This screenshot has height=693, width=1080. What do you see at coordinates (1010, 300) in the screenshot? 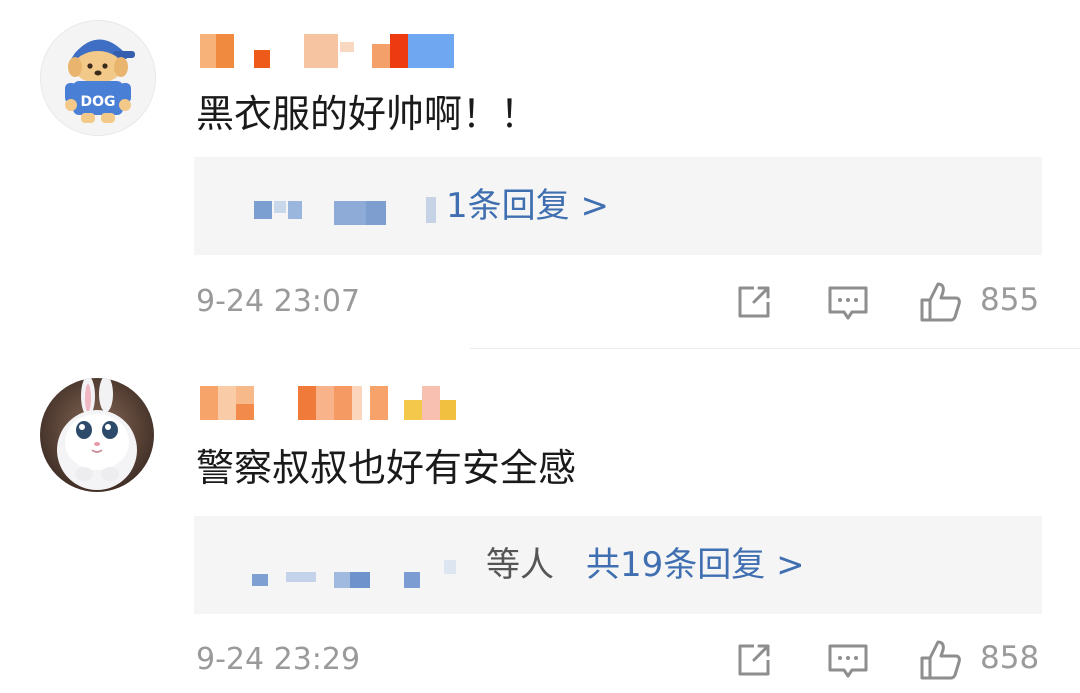
I see `like-count: 855` at bounding box center [1010, 300].